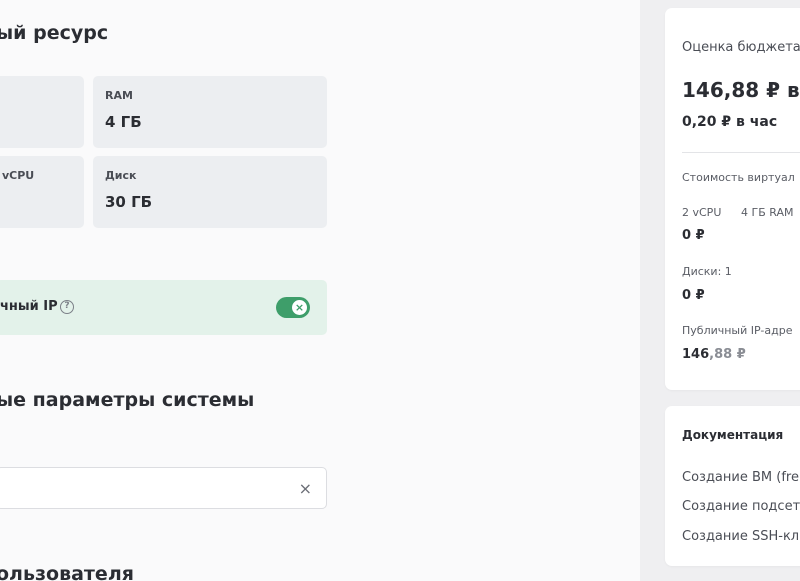 The width and height of the screenshot is (800, 581). I want to click on disks-label: Диски: 1, so click(707, 271).